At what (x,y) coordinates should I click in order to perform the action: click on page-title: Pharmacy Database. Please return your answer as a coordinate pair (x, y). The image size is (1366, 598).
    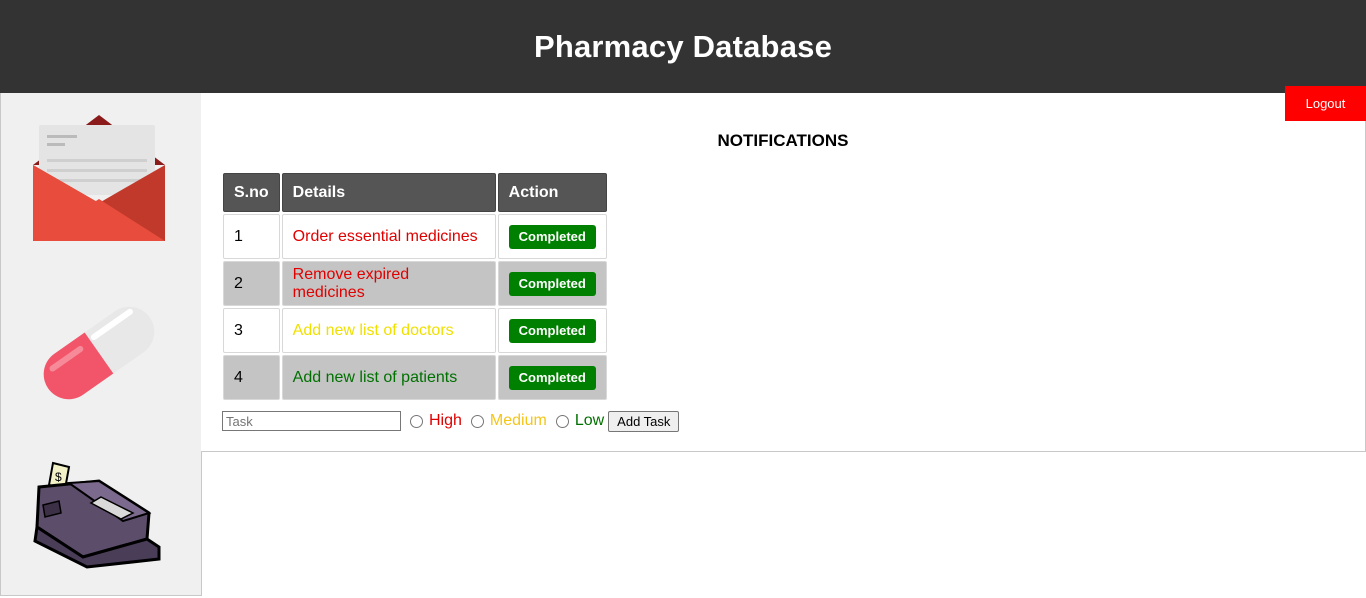
    Looking at the image, I should click on (683, 46).